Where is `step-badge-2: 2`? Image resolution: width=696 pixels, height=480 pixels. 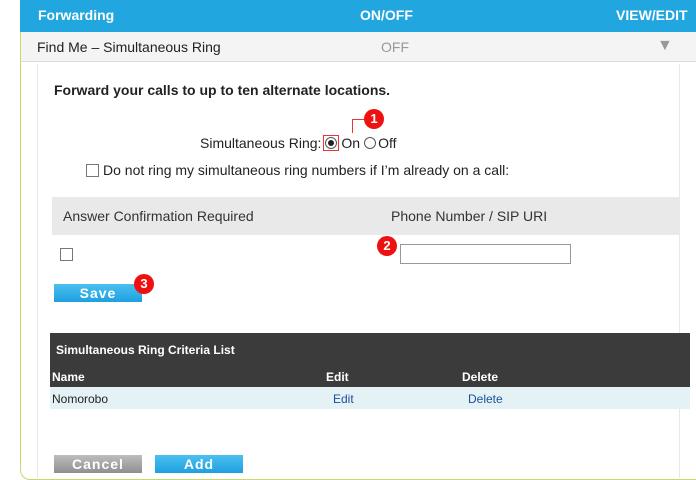 step-badge-2: 2 is located at coordinates (387, 246).